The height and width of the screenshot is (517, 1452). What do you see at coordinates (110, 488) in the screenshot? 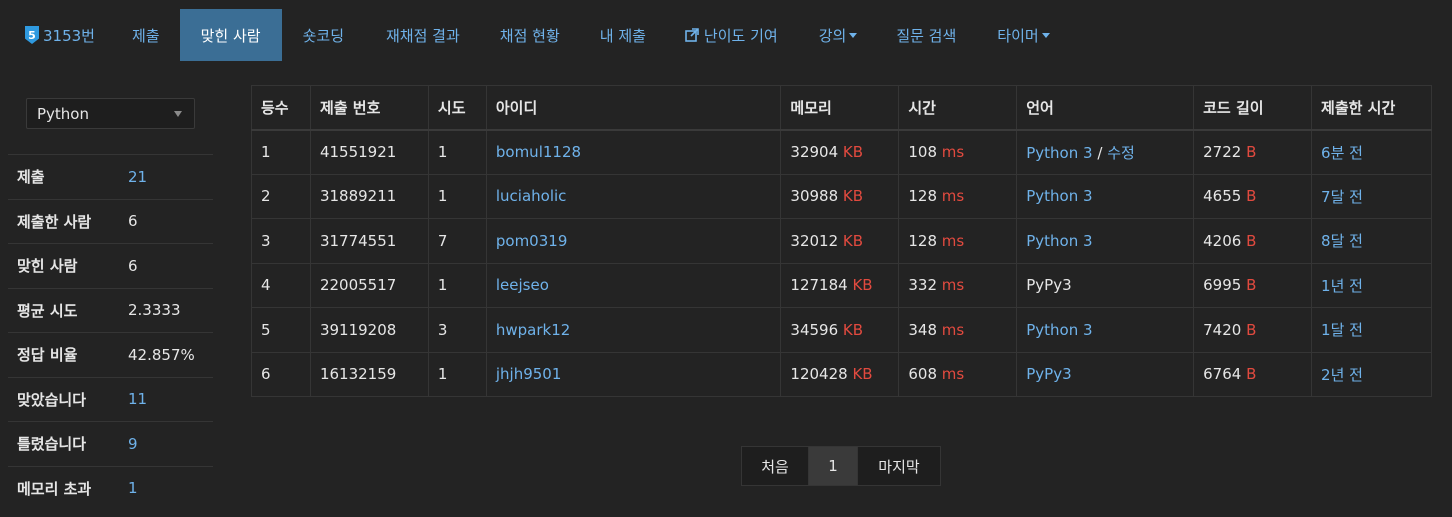
I see `stat-row-memory-limit: 메모리 초과 1` at bounding box center [110, 488].